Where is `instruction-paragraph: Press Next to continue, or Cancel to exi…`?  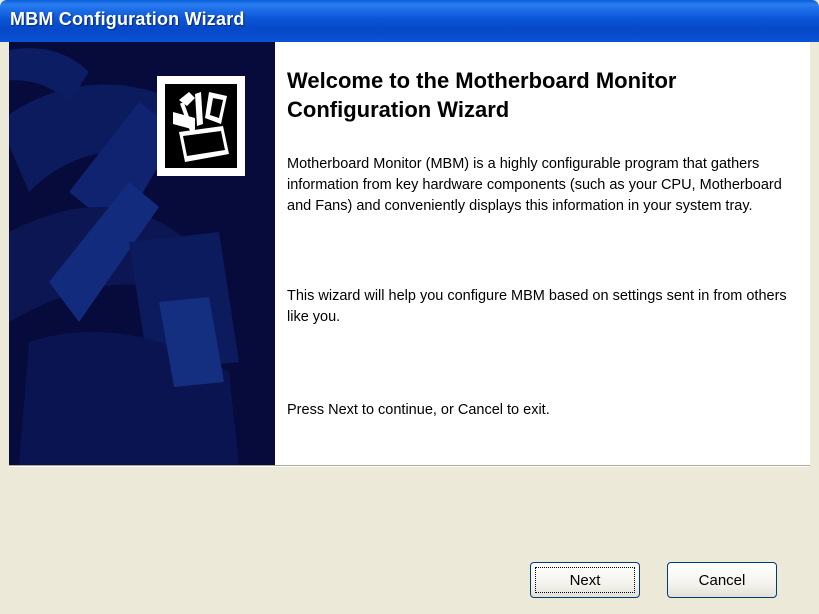 instruction-paragraph: Press Next to continue, or Cancel to exi… is located at coordinates (418, 410).